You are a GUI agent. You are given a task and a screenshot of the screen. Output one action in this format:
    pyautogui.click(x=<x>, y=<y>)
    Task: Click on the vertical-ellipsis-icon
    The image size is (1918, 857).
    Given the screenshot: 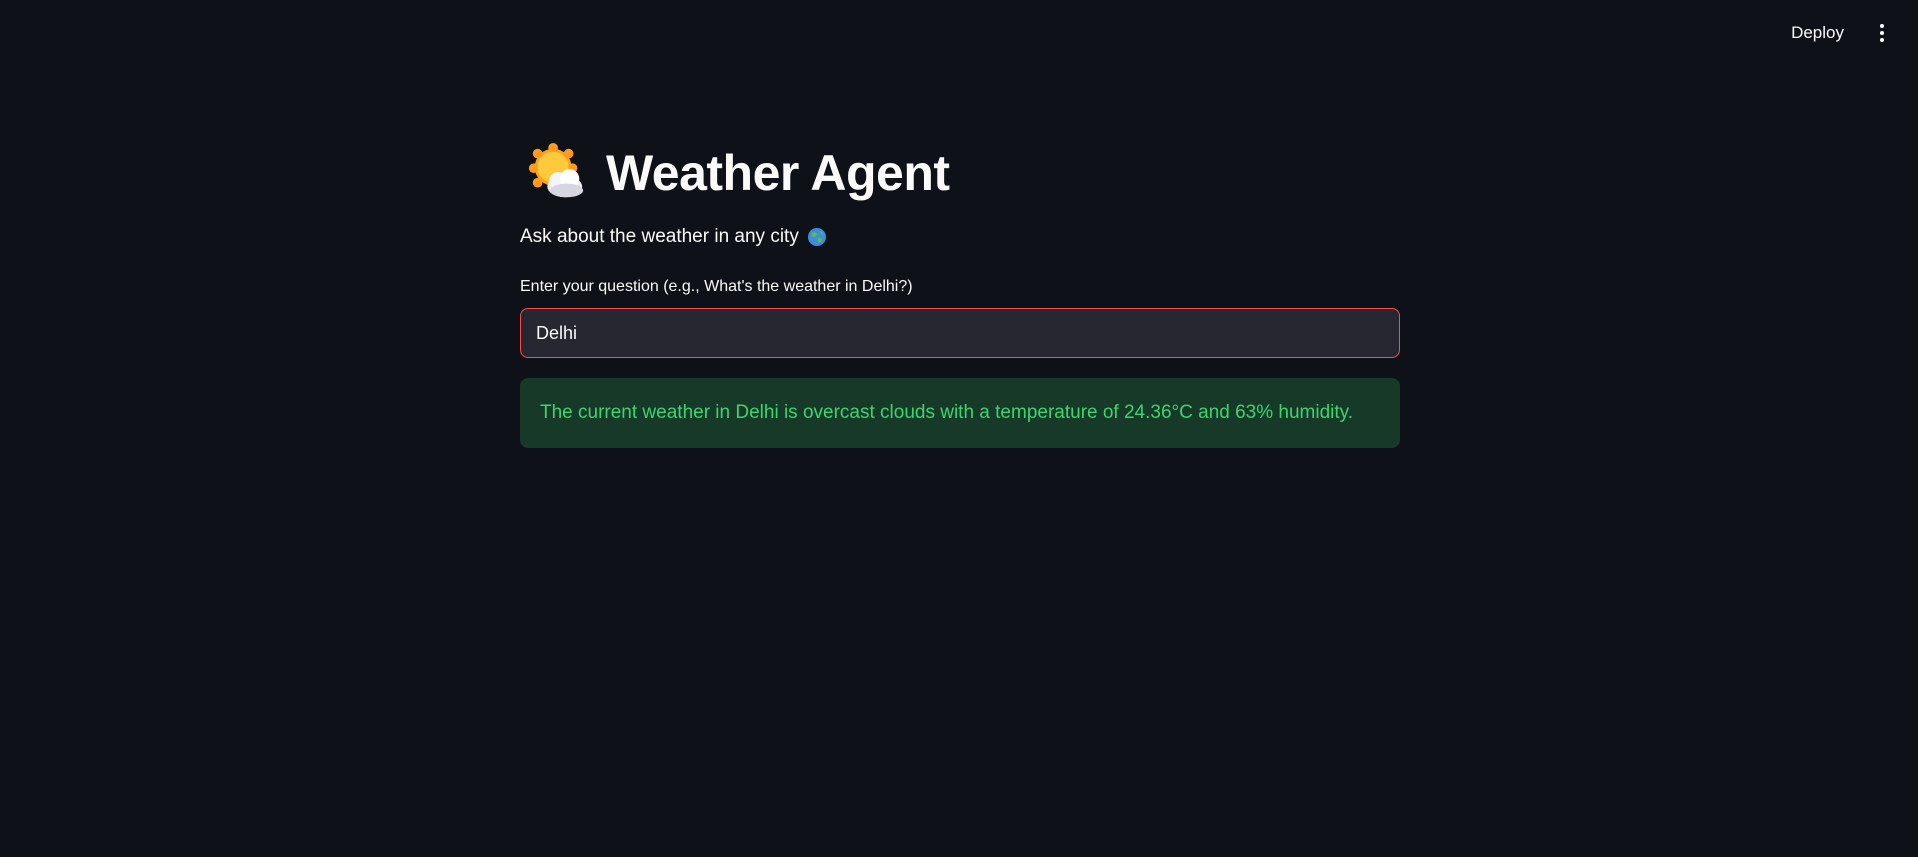 What is the action you would take?
    pyautogui.click(x=1882, y=26)
    